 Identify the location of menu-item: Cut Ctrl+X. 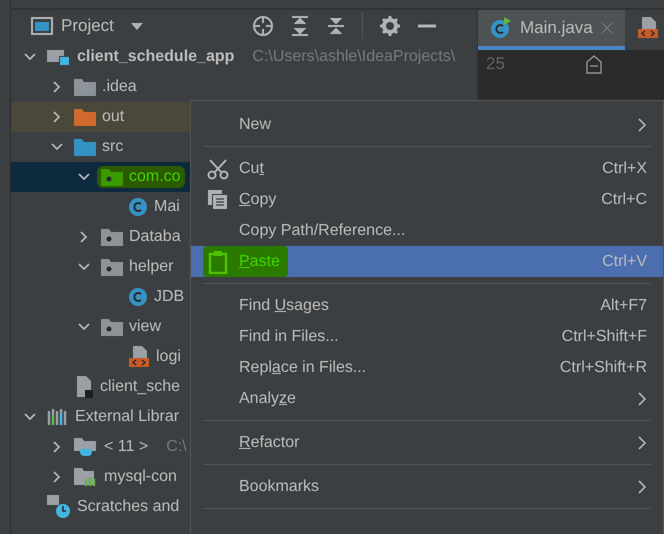
(427, 168).